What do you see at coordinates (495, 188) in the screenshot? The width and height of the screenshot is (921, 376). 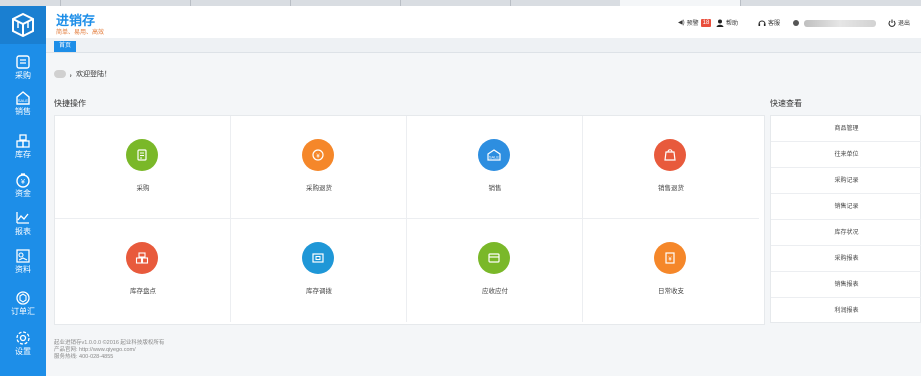 I see `quick-op-label: 销售` at bounding box center [495, 188].